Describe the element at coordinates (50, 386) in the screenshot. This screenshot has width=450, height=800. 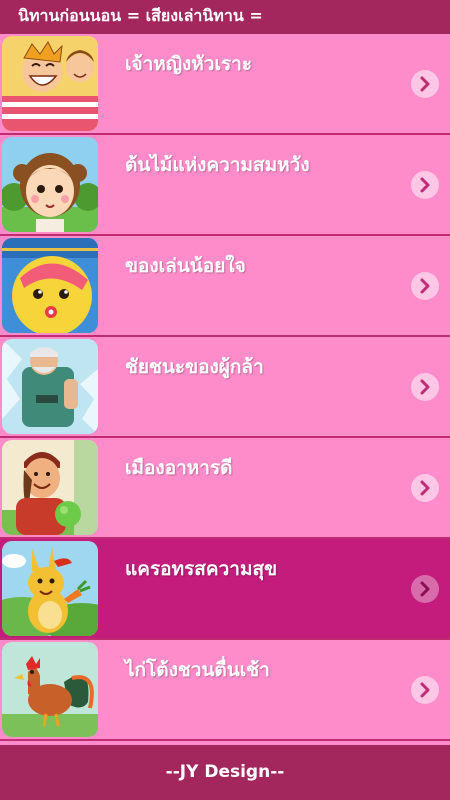
I see `brave-warrior-thumbnail` at that location.